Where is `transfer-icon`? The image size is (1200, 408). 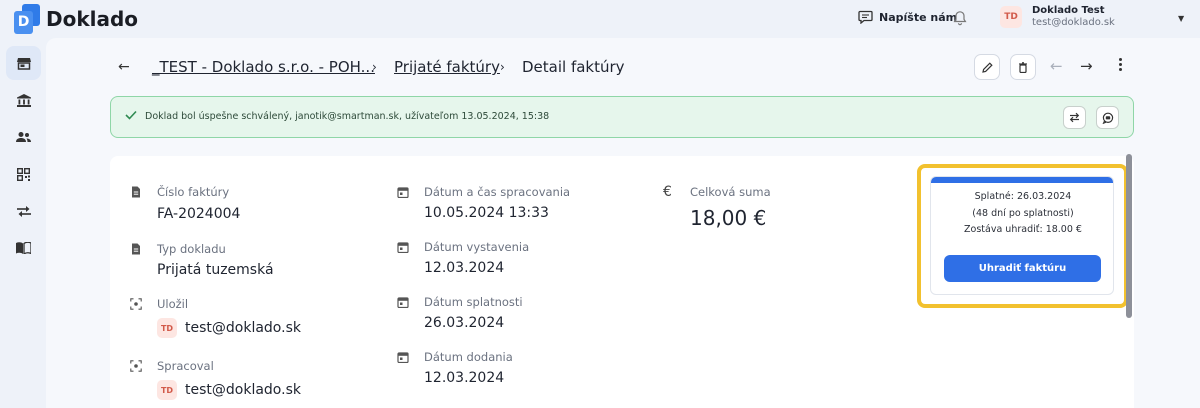 transfer-icon is located at coordinates (23, 211).